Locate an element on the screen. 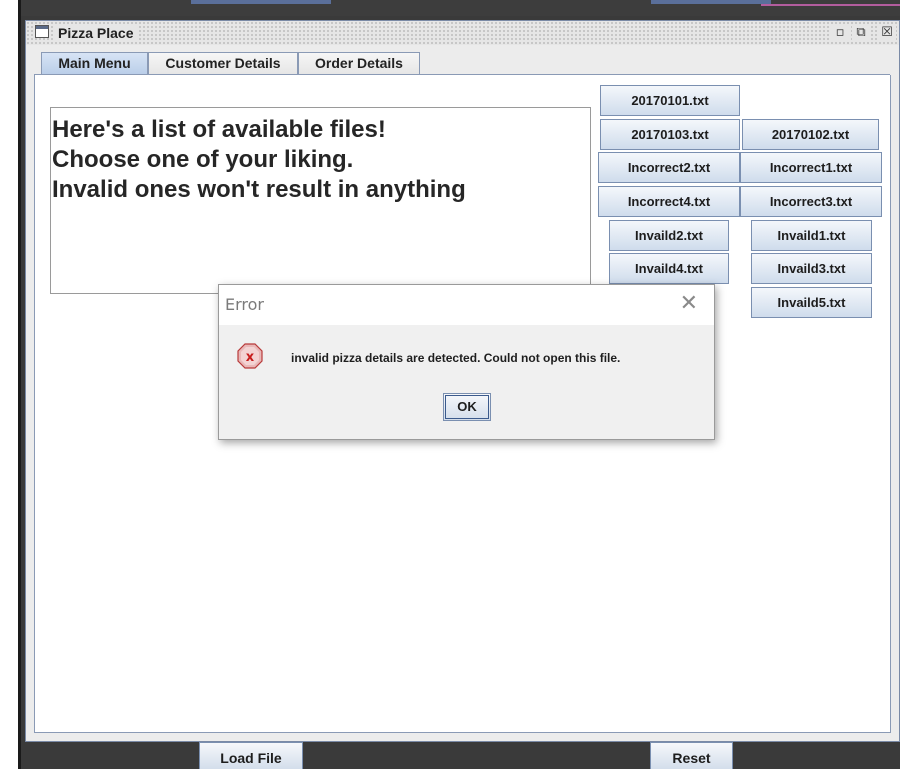 This screenshot has width=900, height=774. message-line: Choose one of your liking. is located at coordinates (203, 159).